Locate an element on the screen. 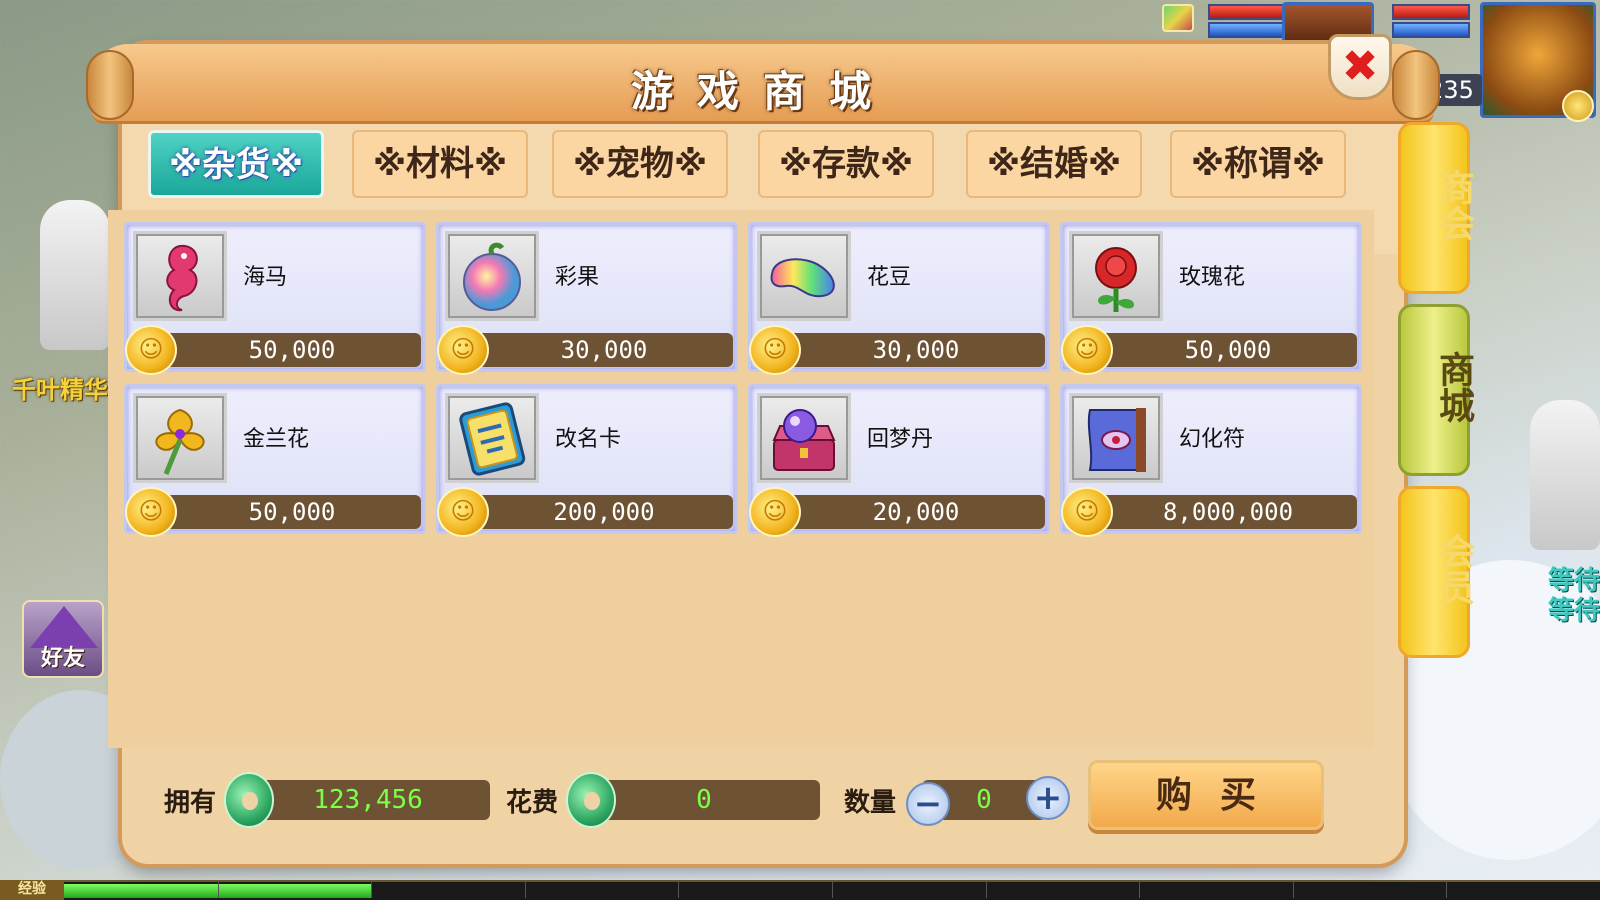  item-name: 玫瑰花 is located at coordinates (1212, 277).